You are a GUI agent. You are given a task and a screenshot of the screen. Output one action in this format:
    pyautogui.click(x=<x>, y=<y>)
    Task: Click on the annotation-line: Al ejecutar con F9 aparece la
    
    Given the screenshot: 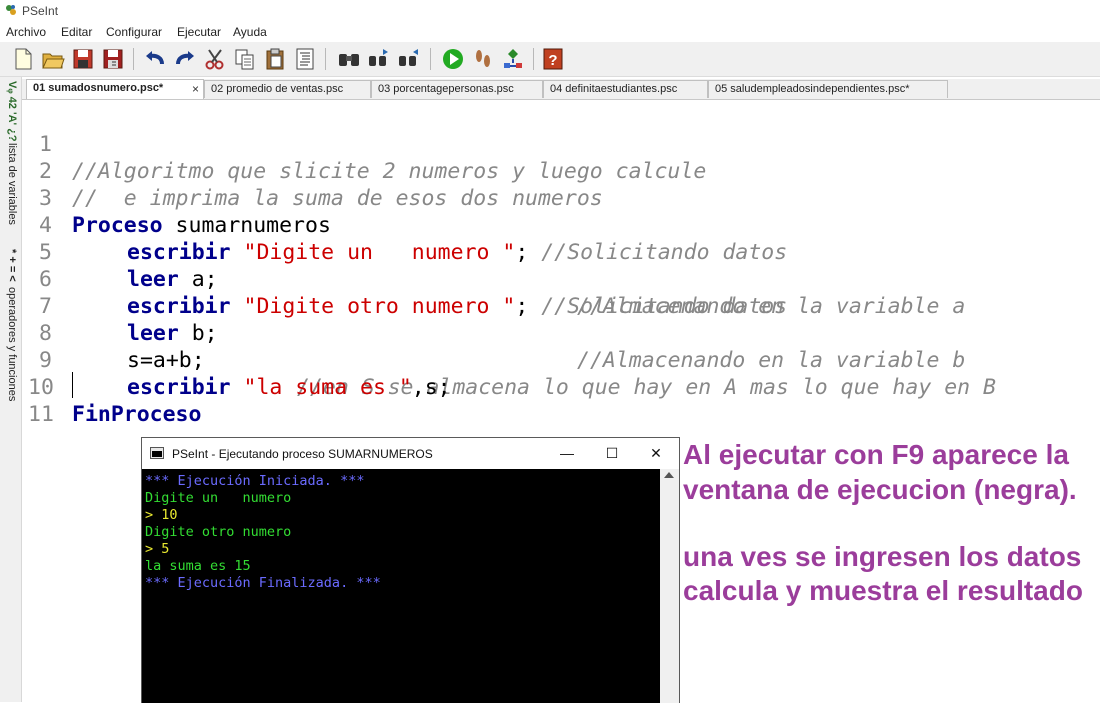 What is the action you would take?
    pyautogui.click(x=876, y=454)
    